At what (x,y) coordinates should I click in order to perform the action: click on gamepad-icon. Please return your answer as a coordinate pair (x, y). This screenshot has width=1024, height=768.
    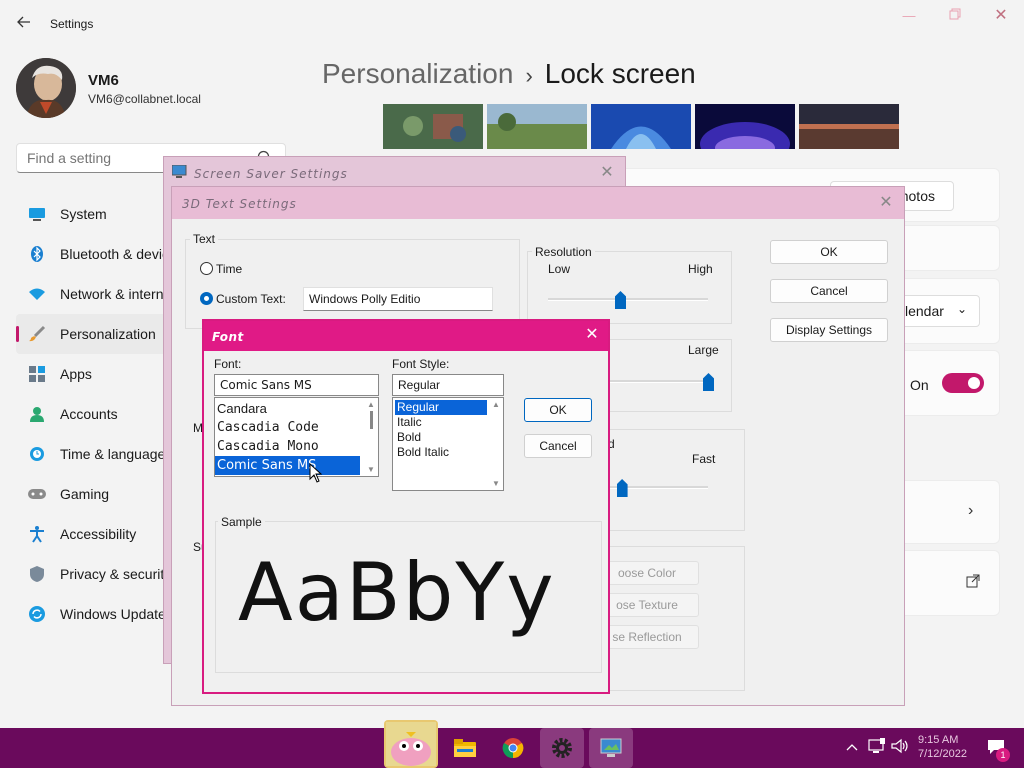
    Looking at the image, I should click on (37, 494).